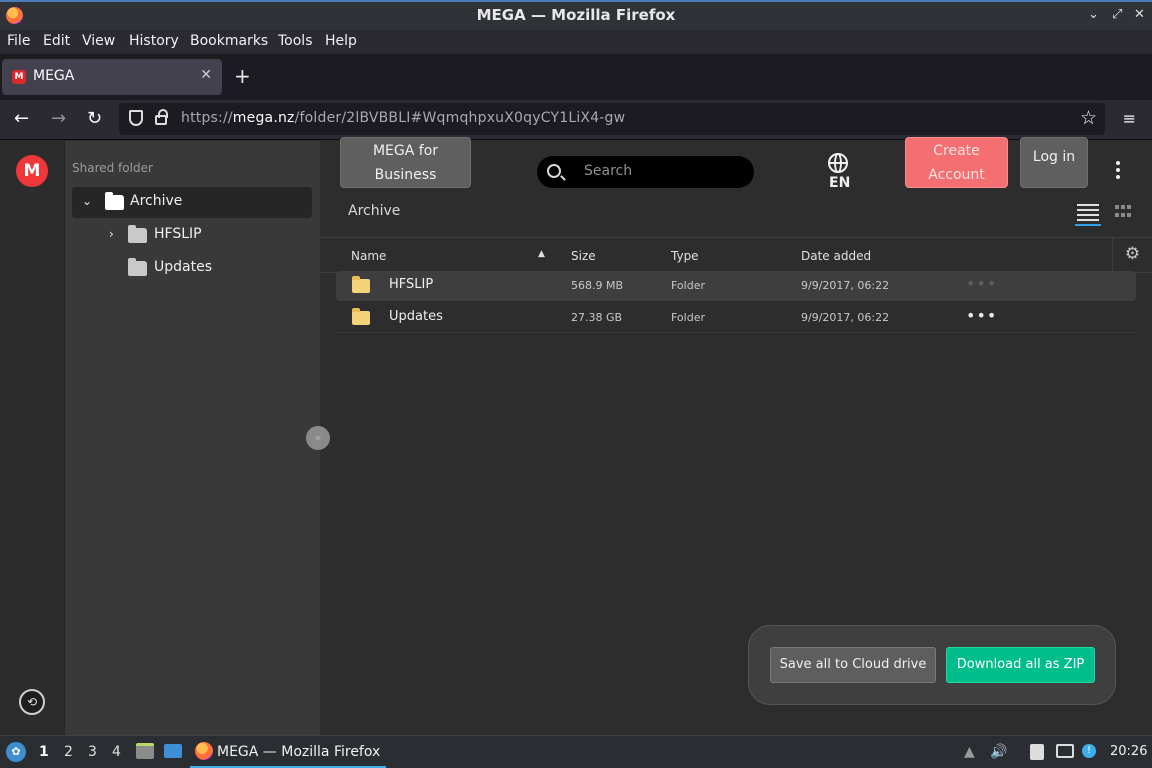 The width and height of the screenshot is (1152, 768). I want to click on app-menu-button: ≡, so click(1129, 118).